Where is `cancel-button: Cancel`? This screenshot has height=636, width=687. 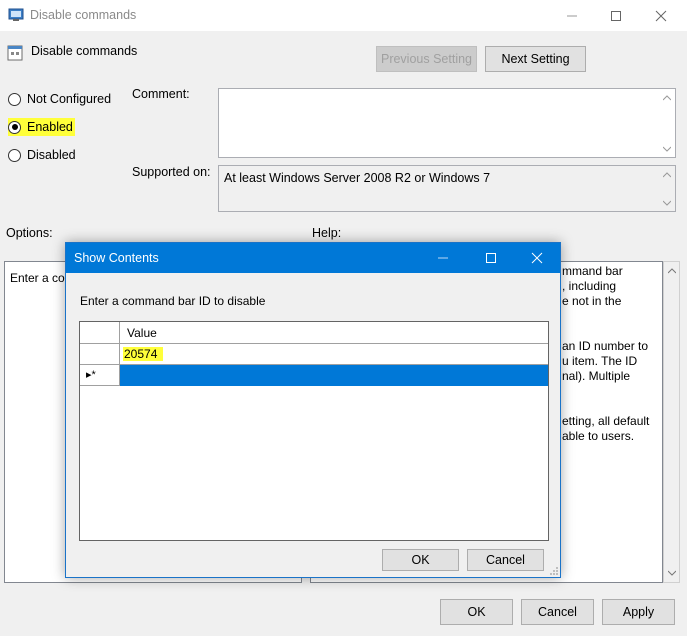 cancel-button: Cancel is located at coordinates (557, 612).